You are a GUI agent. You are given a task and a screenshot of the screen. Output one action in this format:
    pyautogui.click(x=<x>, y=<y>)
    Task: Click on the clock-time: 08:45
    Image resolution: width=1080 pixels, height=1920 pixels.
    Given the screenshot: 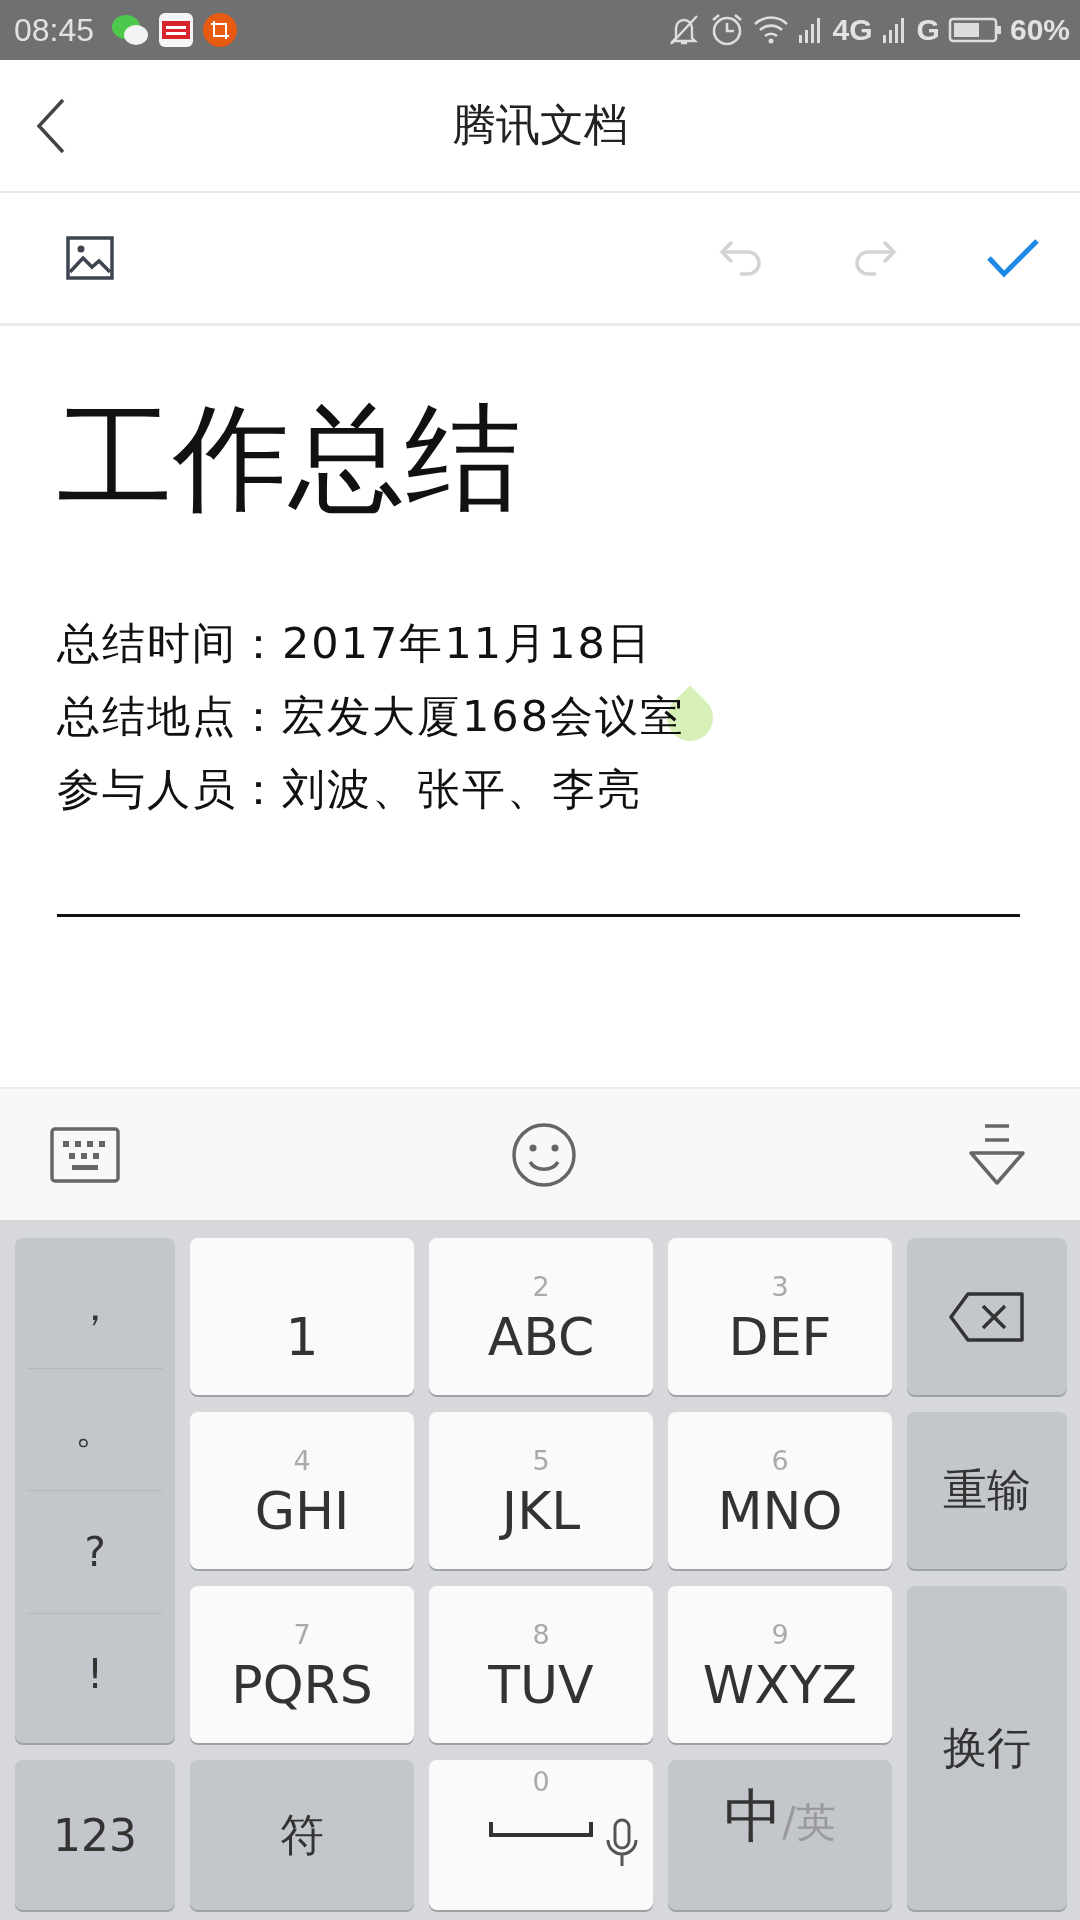 What is the action you would take?
    pyautogui.click(x=54, y=30)
    